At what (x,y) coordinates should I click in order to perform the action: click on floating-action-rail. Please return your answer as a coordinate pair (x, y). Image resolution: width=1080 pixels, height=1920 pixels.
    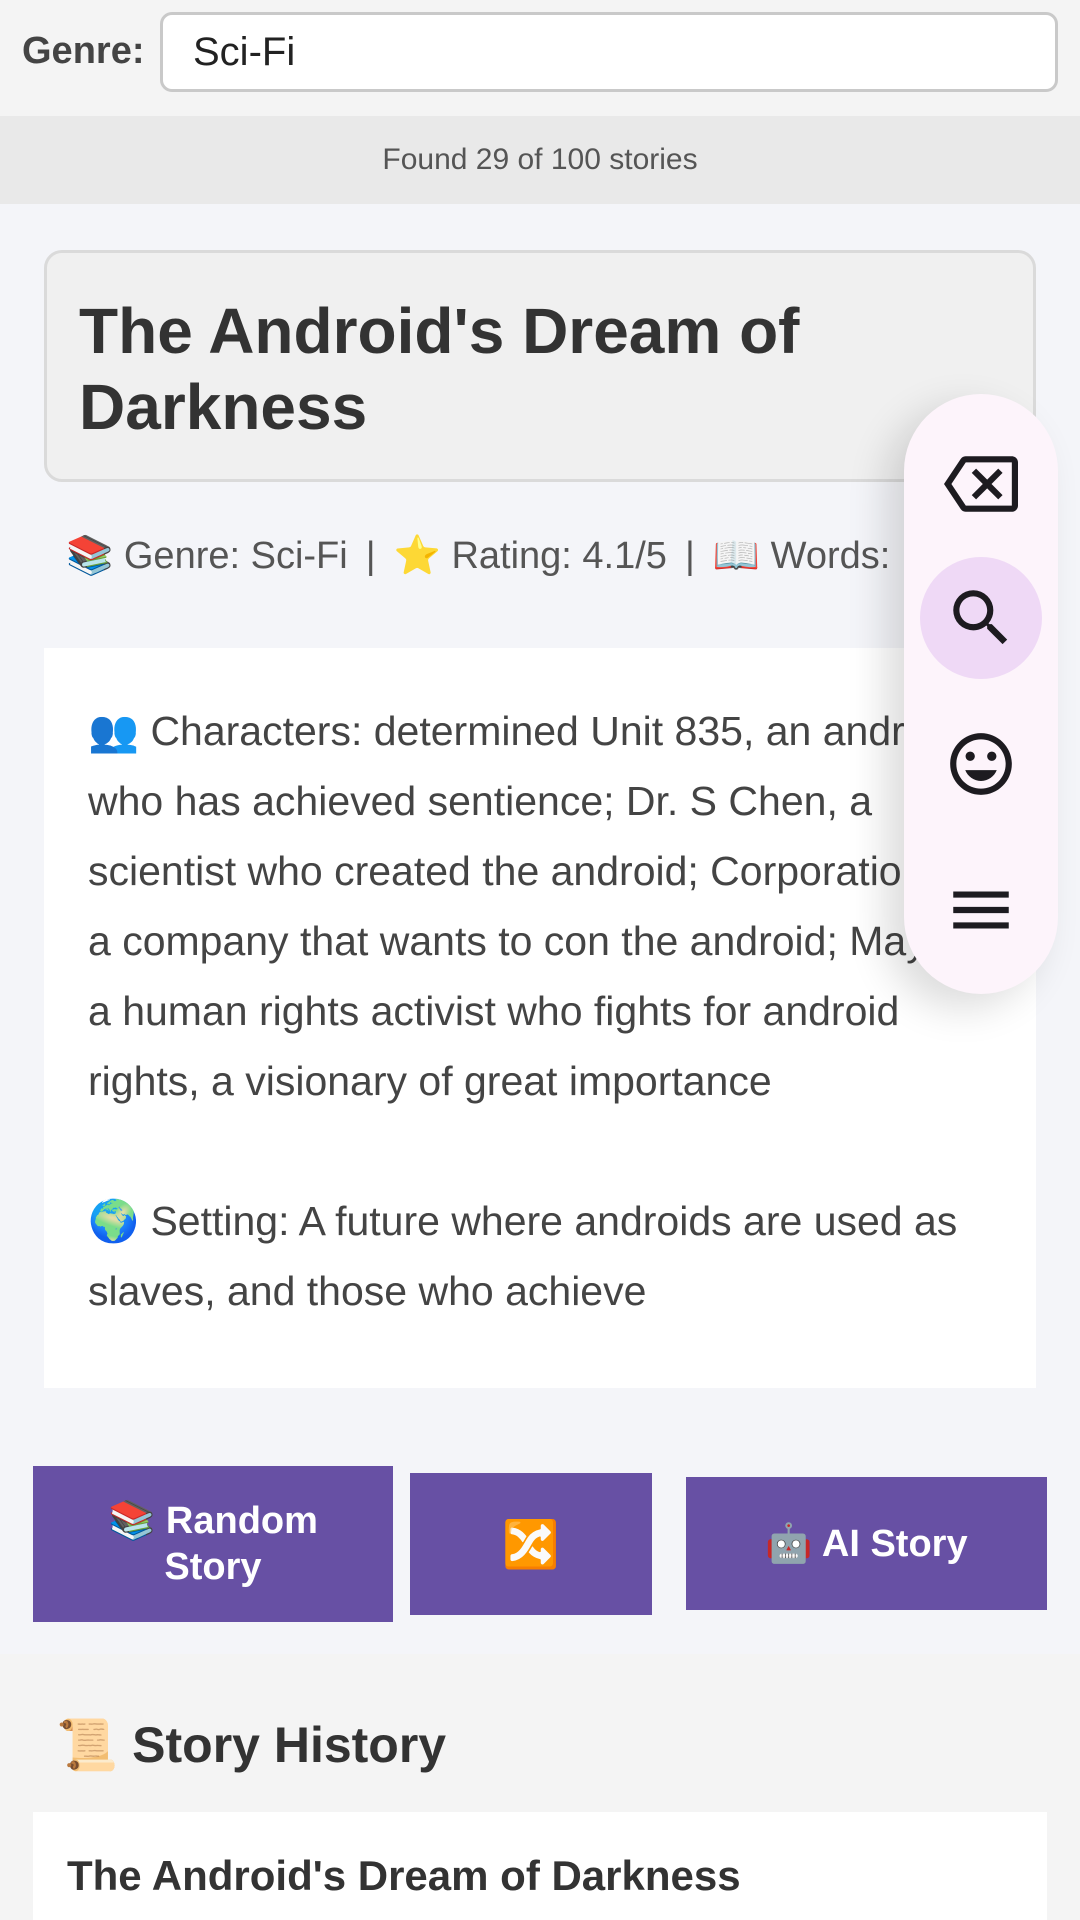
    Looking at the image, I should click on (981, 694).